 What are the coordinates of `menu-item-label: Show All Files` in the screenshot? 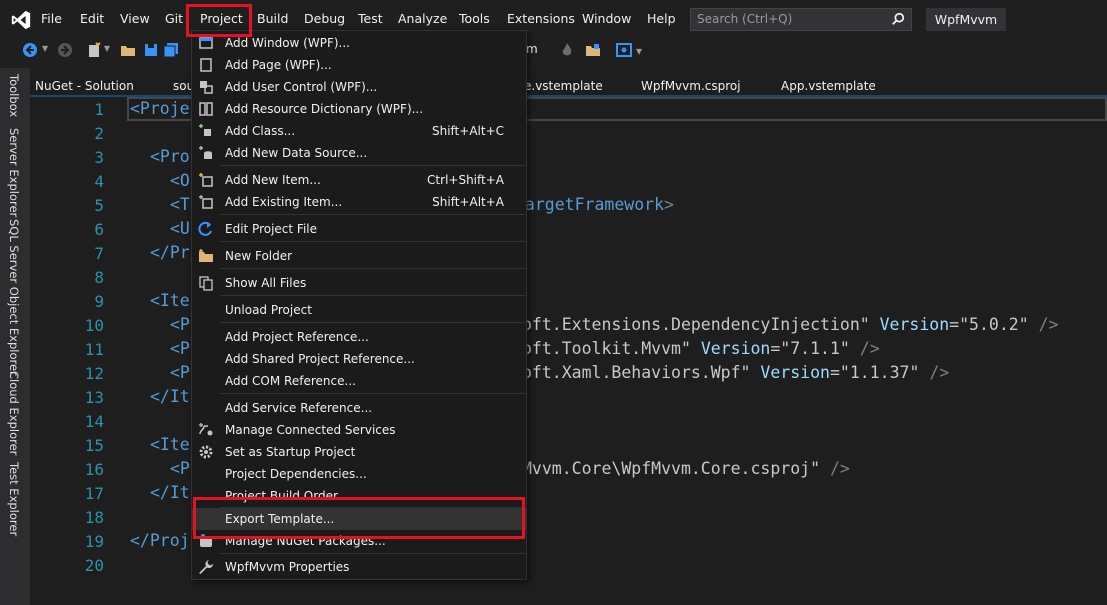 It's located at (266, 283).